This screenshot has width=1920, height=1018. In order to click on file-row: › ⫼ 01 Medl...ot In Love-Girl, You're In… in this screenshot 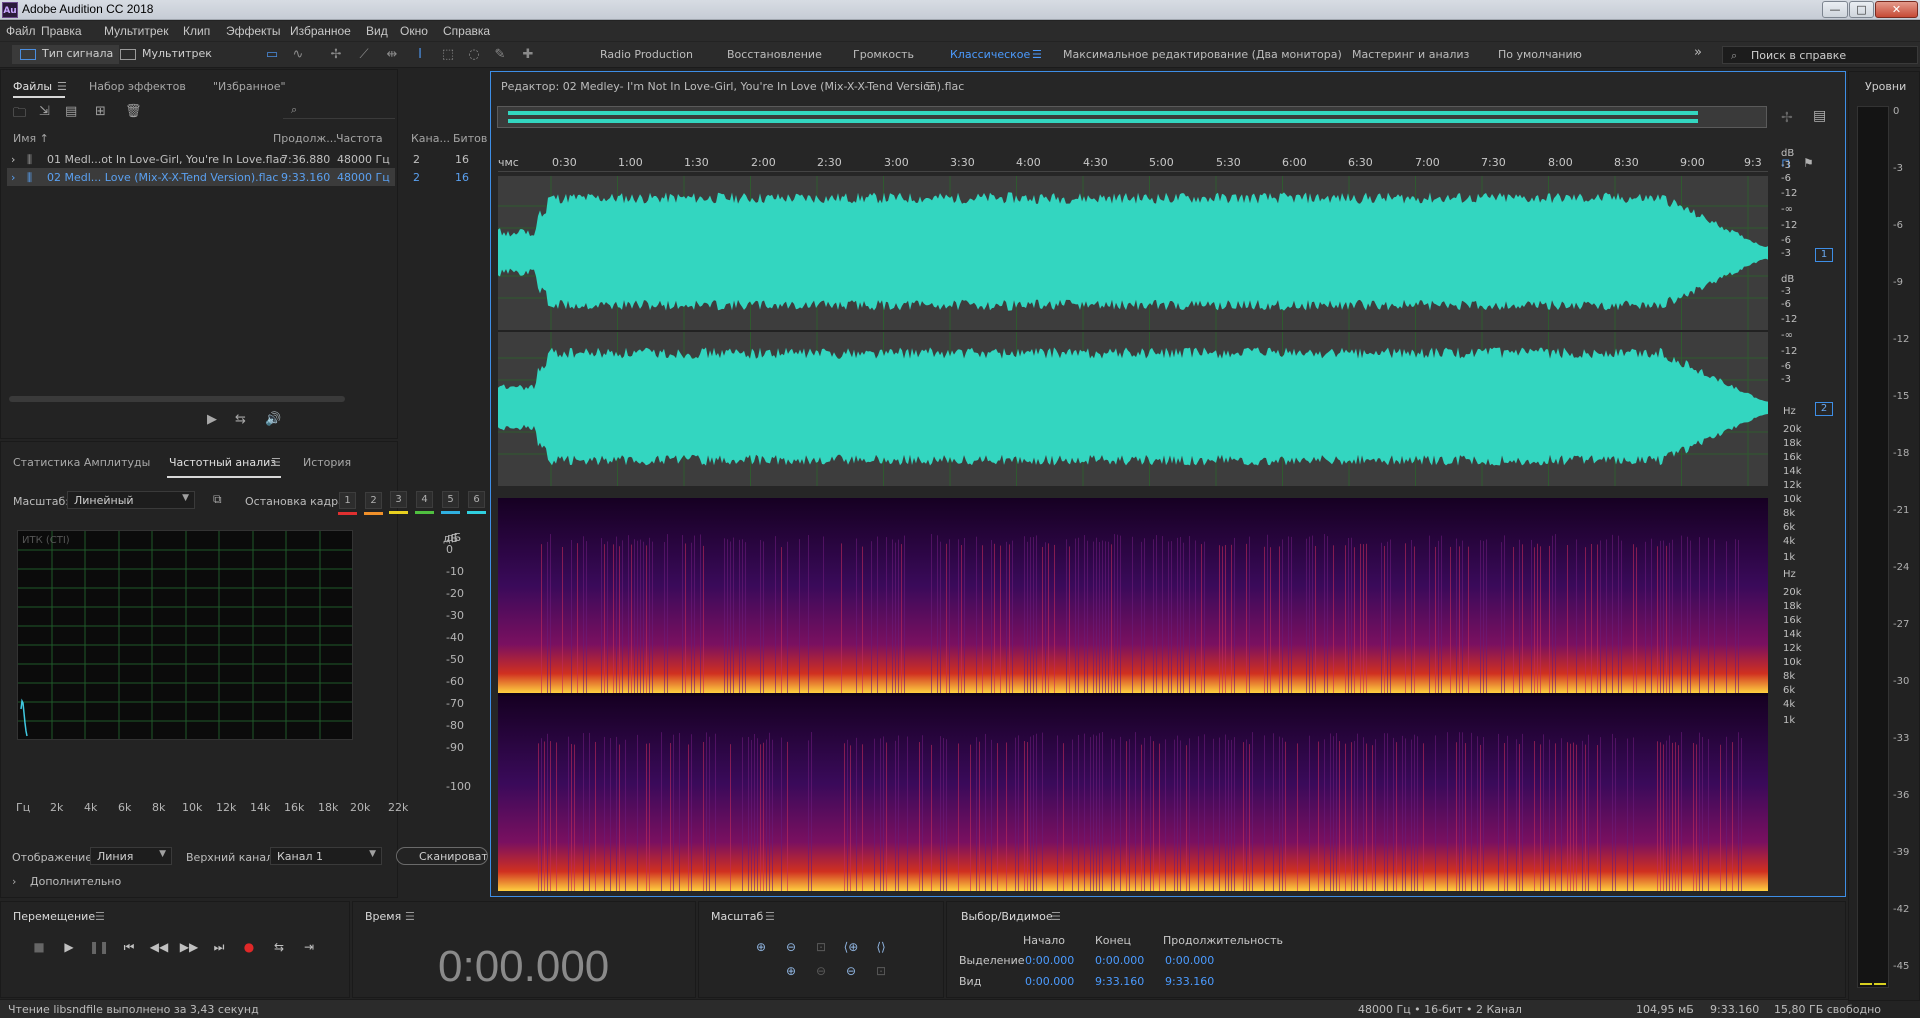, I will do `click(201, 159)`.